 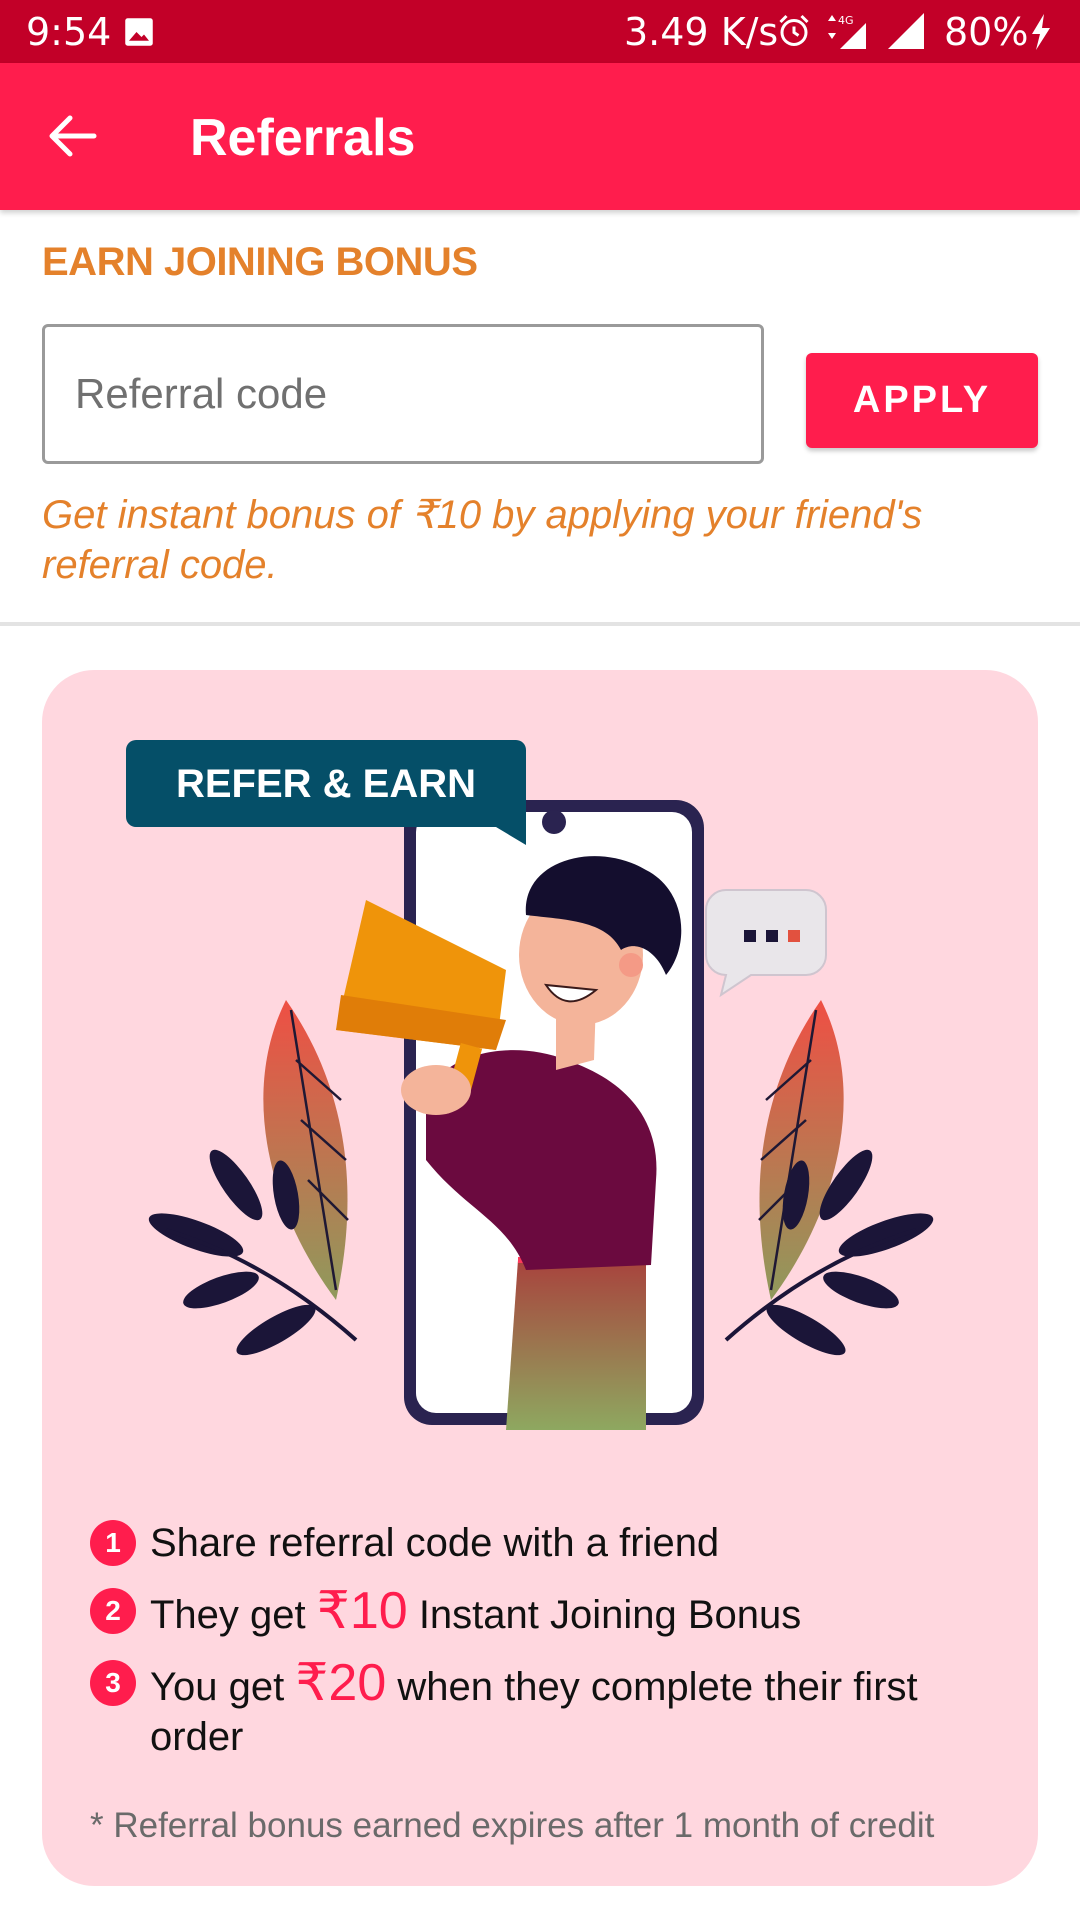 I want to click on signal-icon, so click(x=906, y=31).